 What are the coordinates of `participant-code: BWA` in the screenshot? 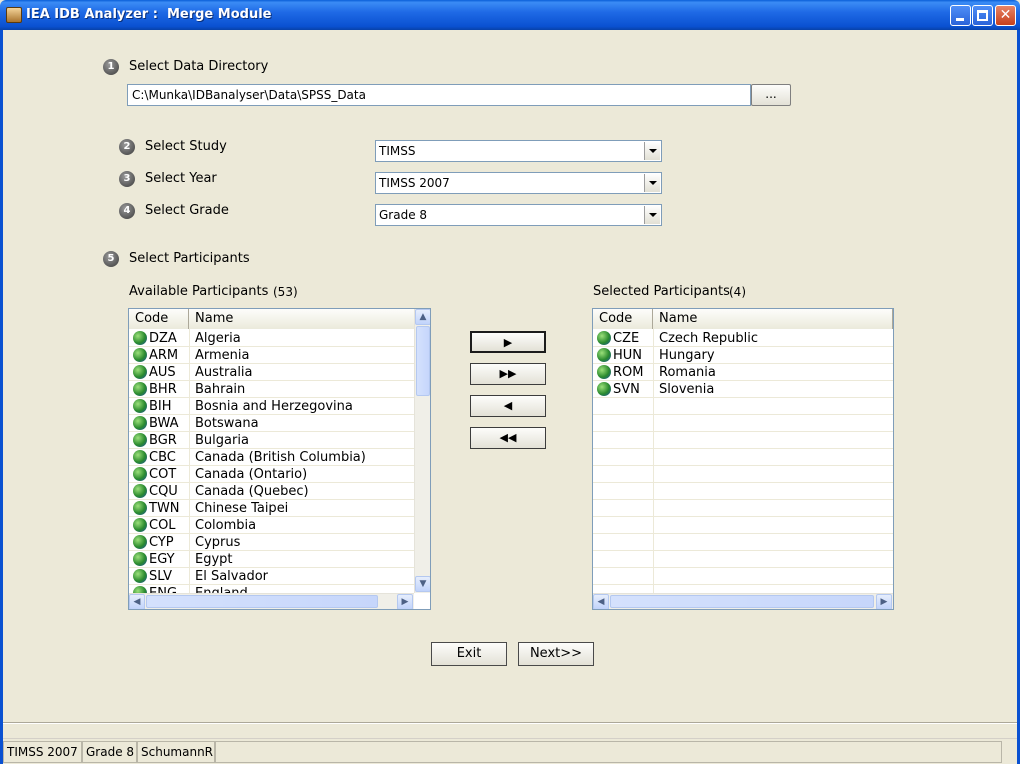 It's located at (164, 423).